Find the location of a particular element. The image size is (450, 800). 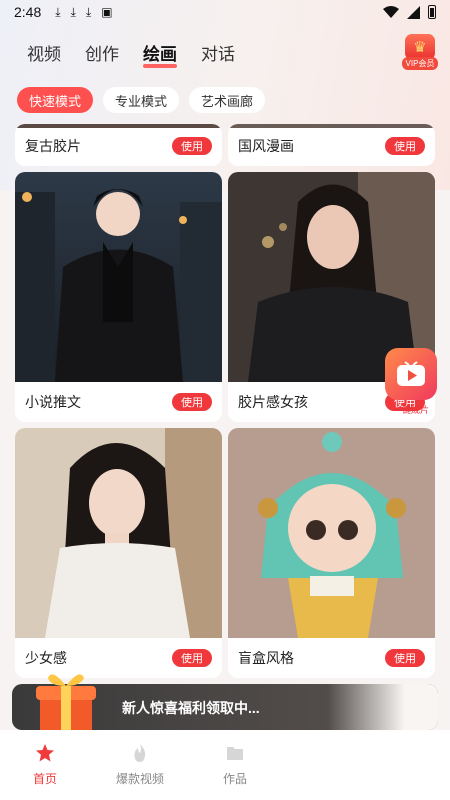

style-card-chinese-comic: 国风漫画 使用 is located at coordinates (331, 145).